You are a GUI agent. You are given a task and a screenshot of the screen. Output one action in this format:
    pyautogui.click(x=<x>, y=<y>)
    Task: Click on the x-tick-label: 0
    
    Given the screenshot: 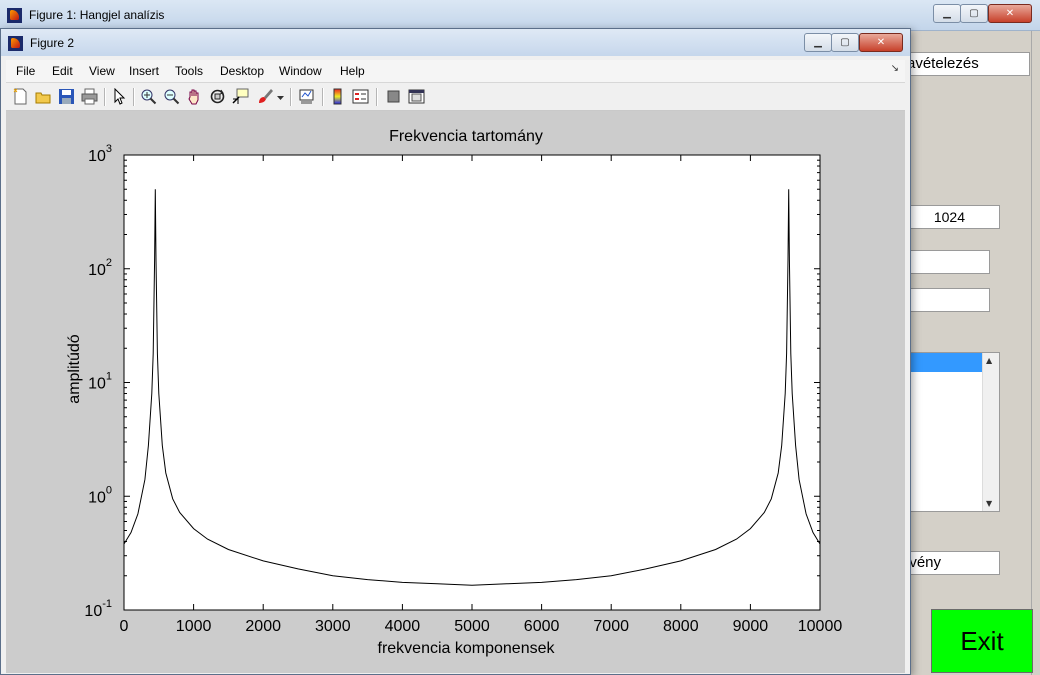 What is the action you would take?
    pyautogui.click(x=124, y=626)
    